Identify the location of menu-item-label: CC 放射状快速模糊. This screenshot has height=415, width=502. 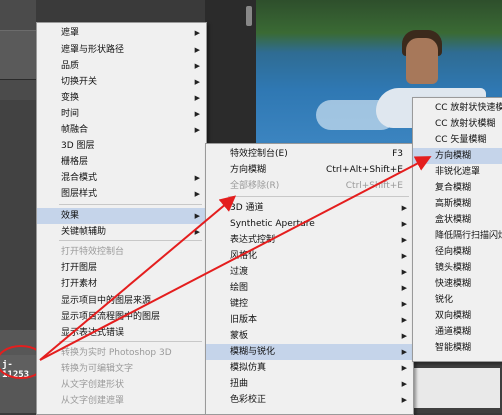
(468, 108).